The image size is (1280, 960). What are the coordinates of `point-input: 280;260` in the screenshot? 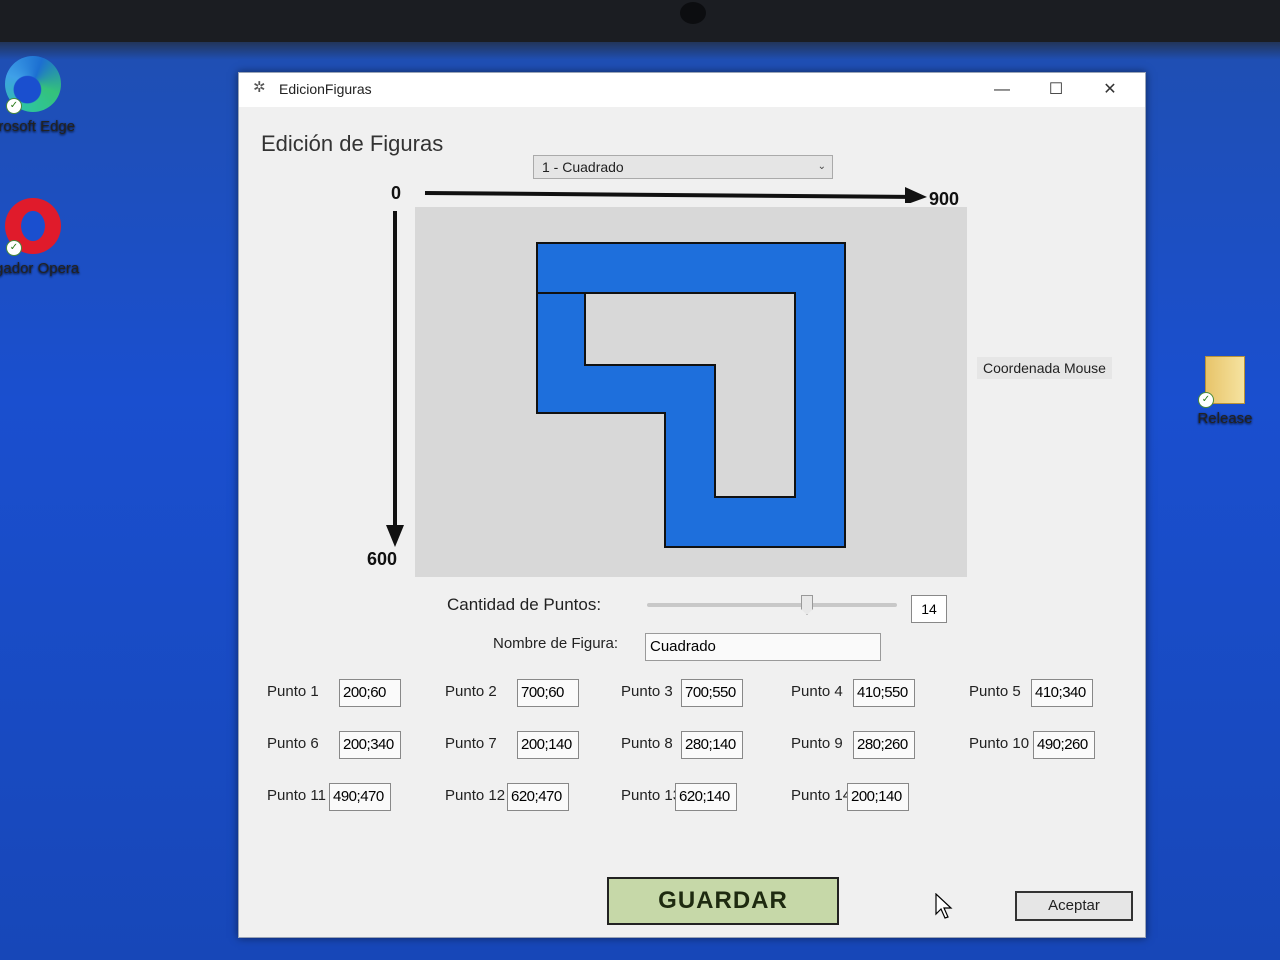 It's located at (884, 745).